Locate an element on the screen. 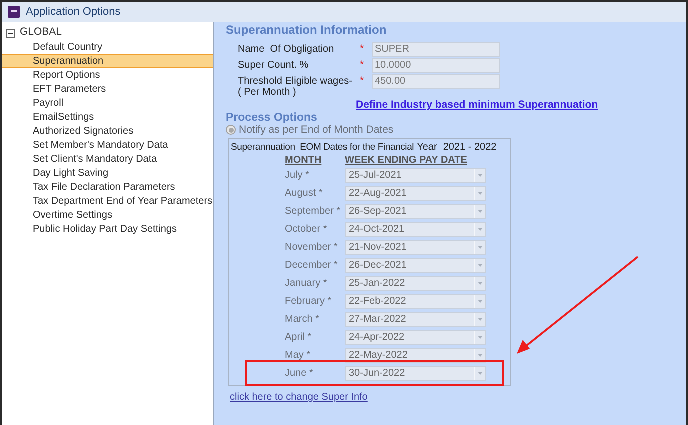 The image size is (688, 425). text-field: SUPER is located at coordinates (436, 49).